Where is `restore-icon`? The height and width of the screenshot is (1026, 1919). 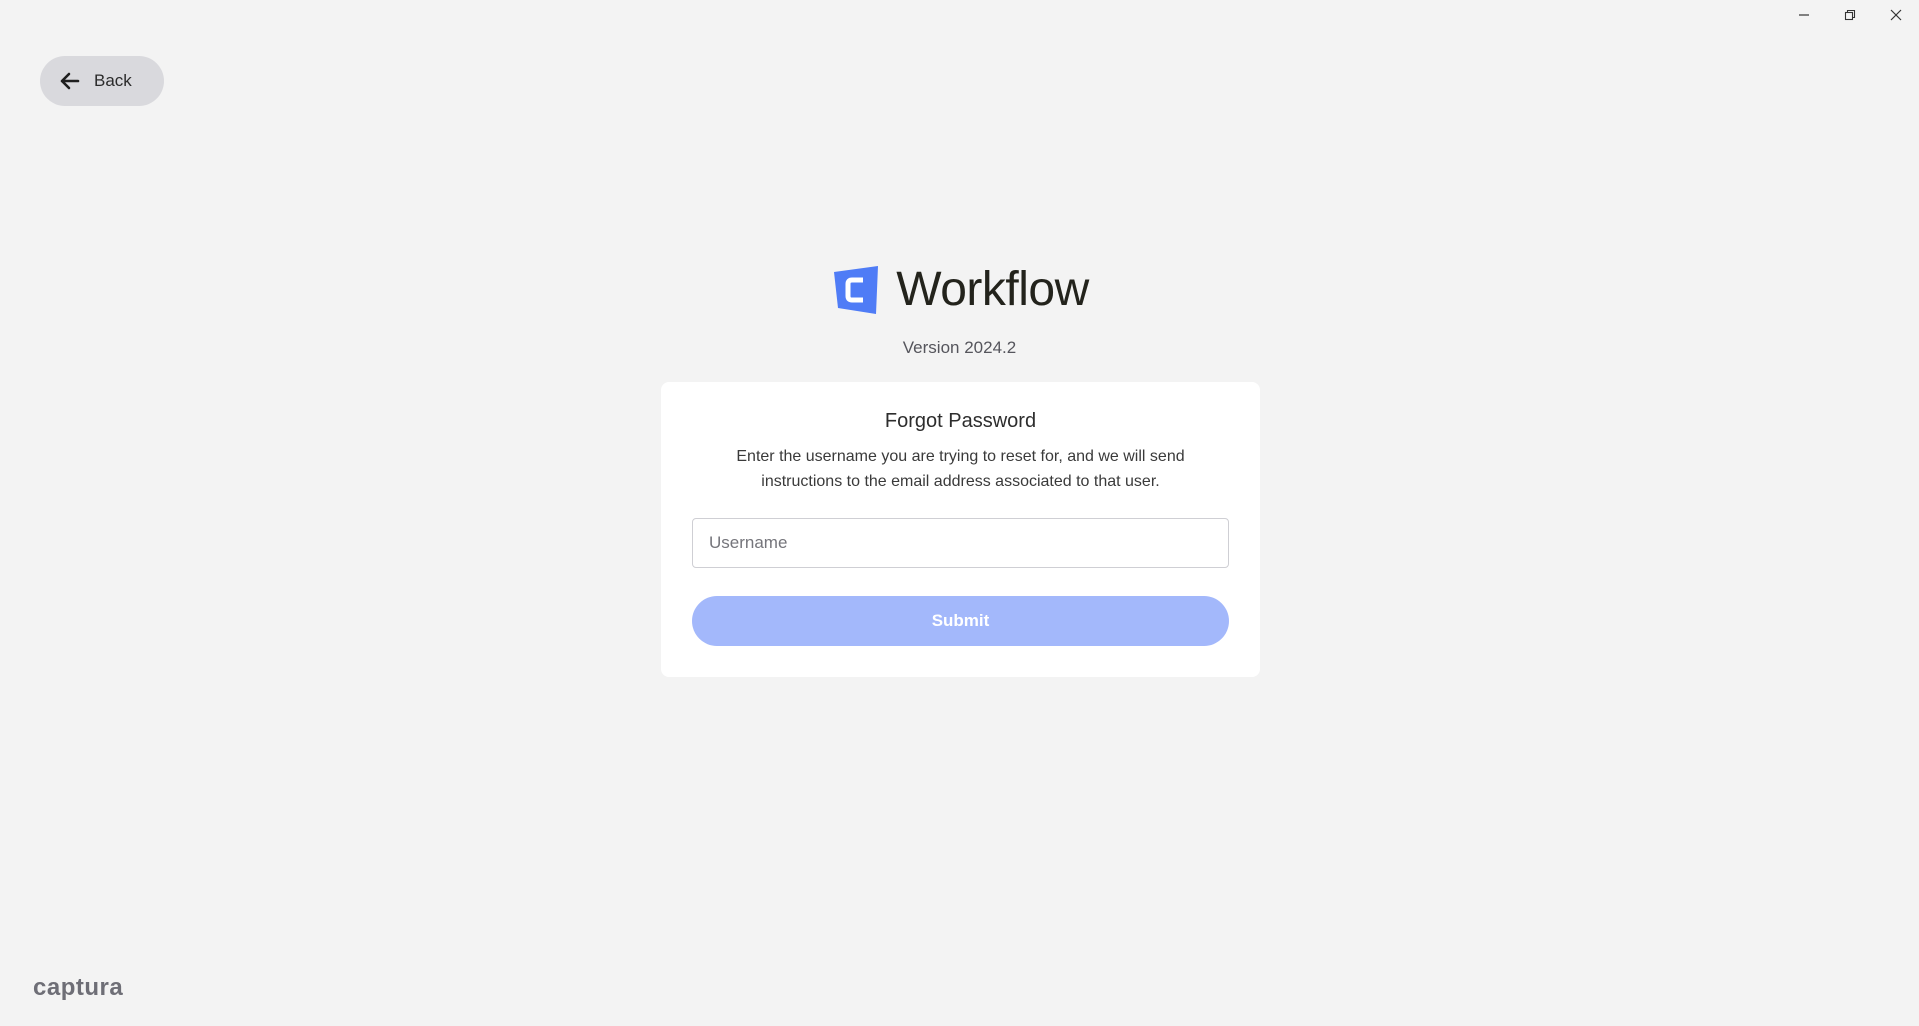 restore-icon is located at coordinates (1850, 15).